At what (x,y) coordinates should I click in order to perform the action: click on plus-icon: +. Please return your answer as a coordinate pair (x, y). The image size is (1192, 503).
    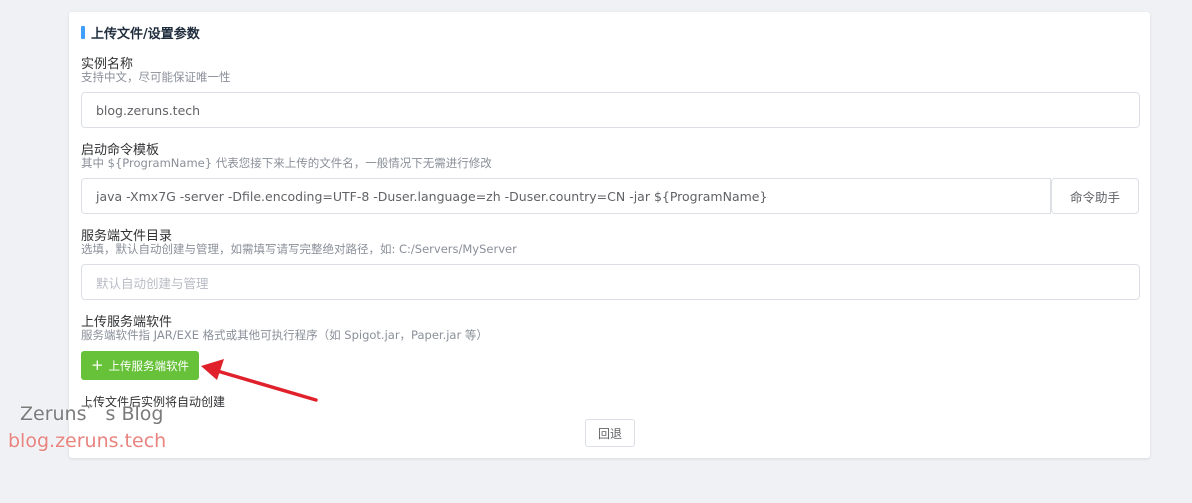
    Looking at the image, I should click on (97, 365).